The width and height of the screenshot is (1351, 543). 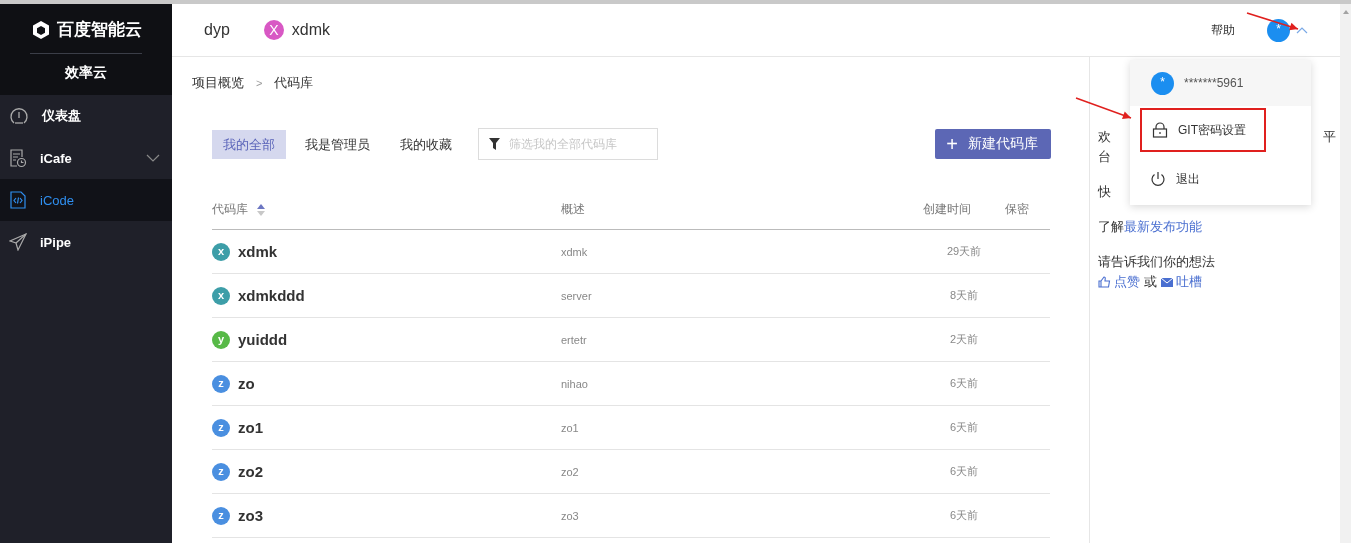 I want to click on table-cell: 29天前, so click(x=964, y=251).